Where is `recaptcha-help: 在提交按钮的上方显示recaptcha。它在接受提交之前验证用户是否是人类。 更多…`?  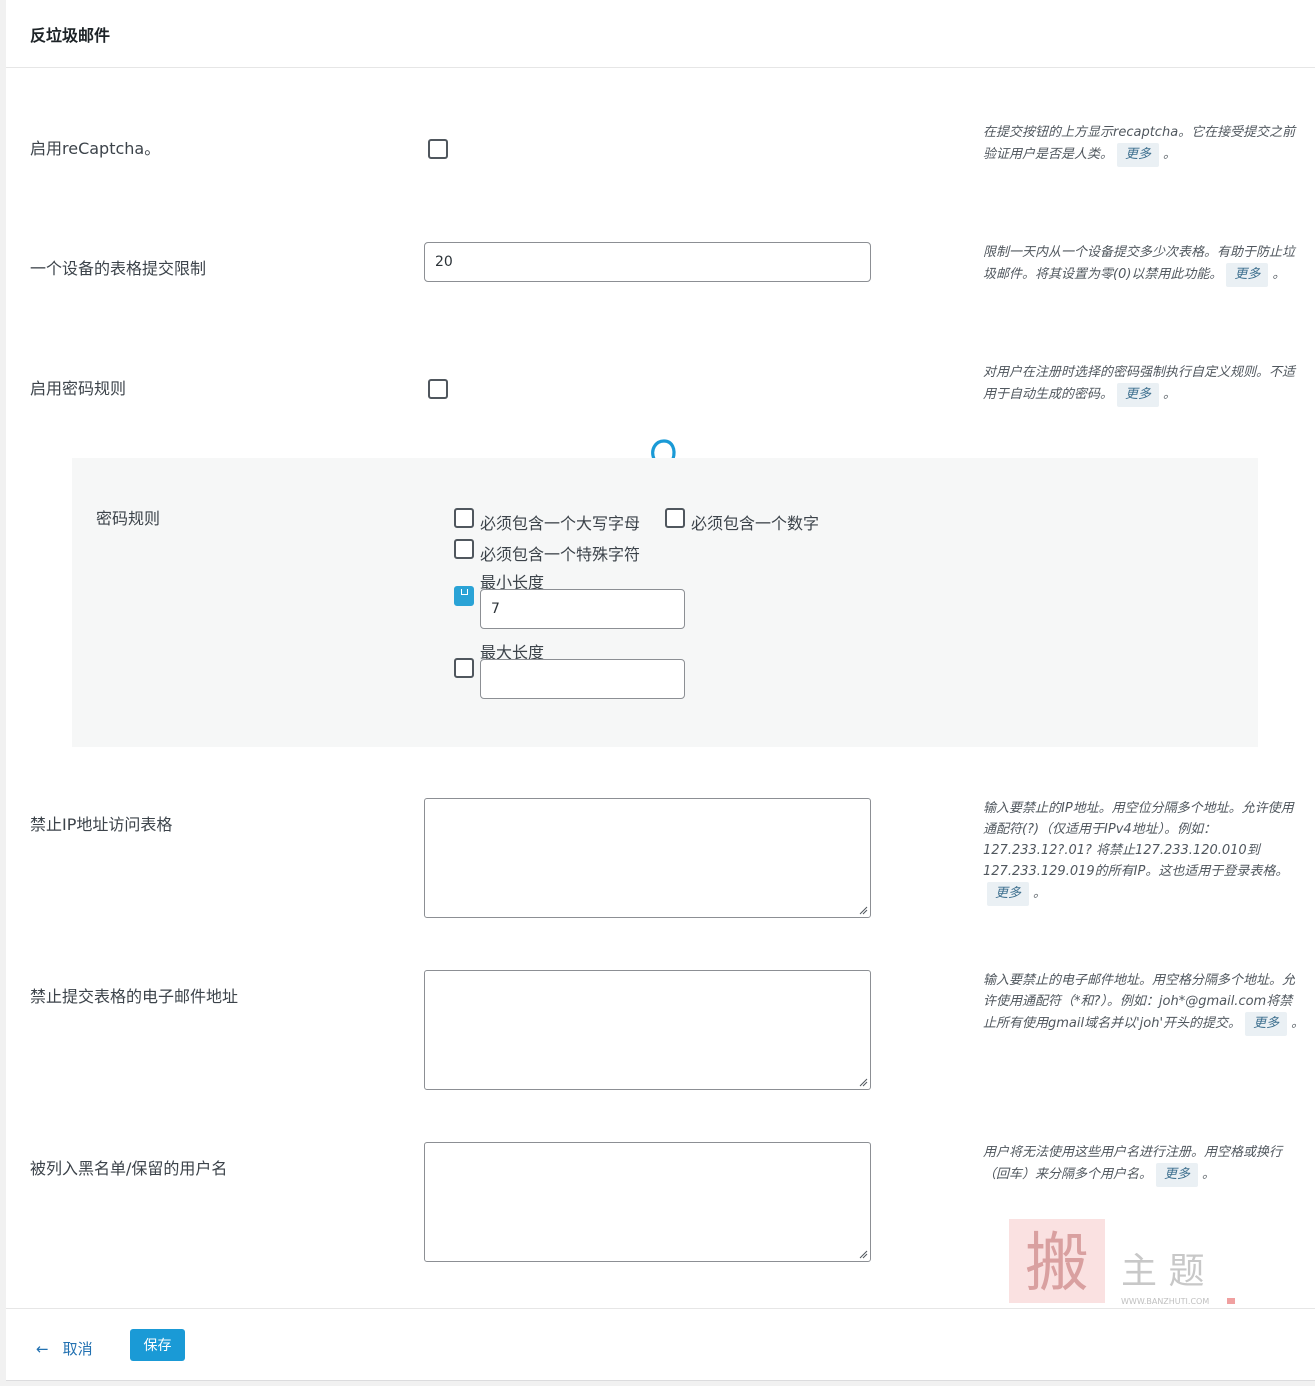
recaptcha-help: 在提交按钮的上方显示recaptcha。它在接受提交之前验证用户是否是人类。 更多… is located at coordinates (1144, 144).